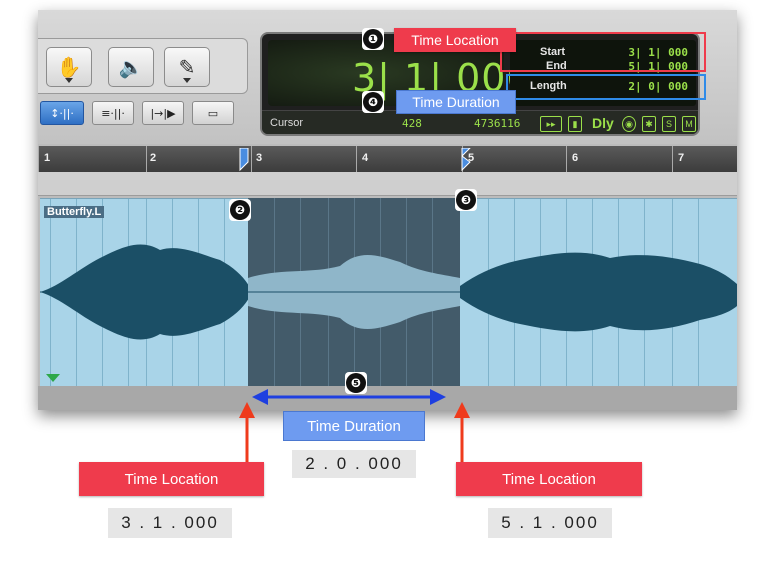 The width and height of the screenshot is (767, 564). What do you see at coordinates (549, 479) in the screenshot?
I see `time-location-label-right: Time Location` at bounding box center [549, 479].